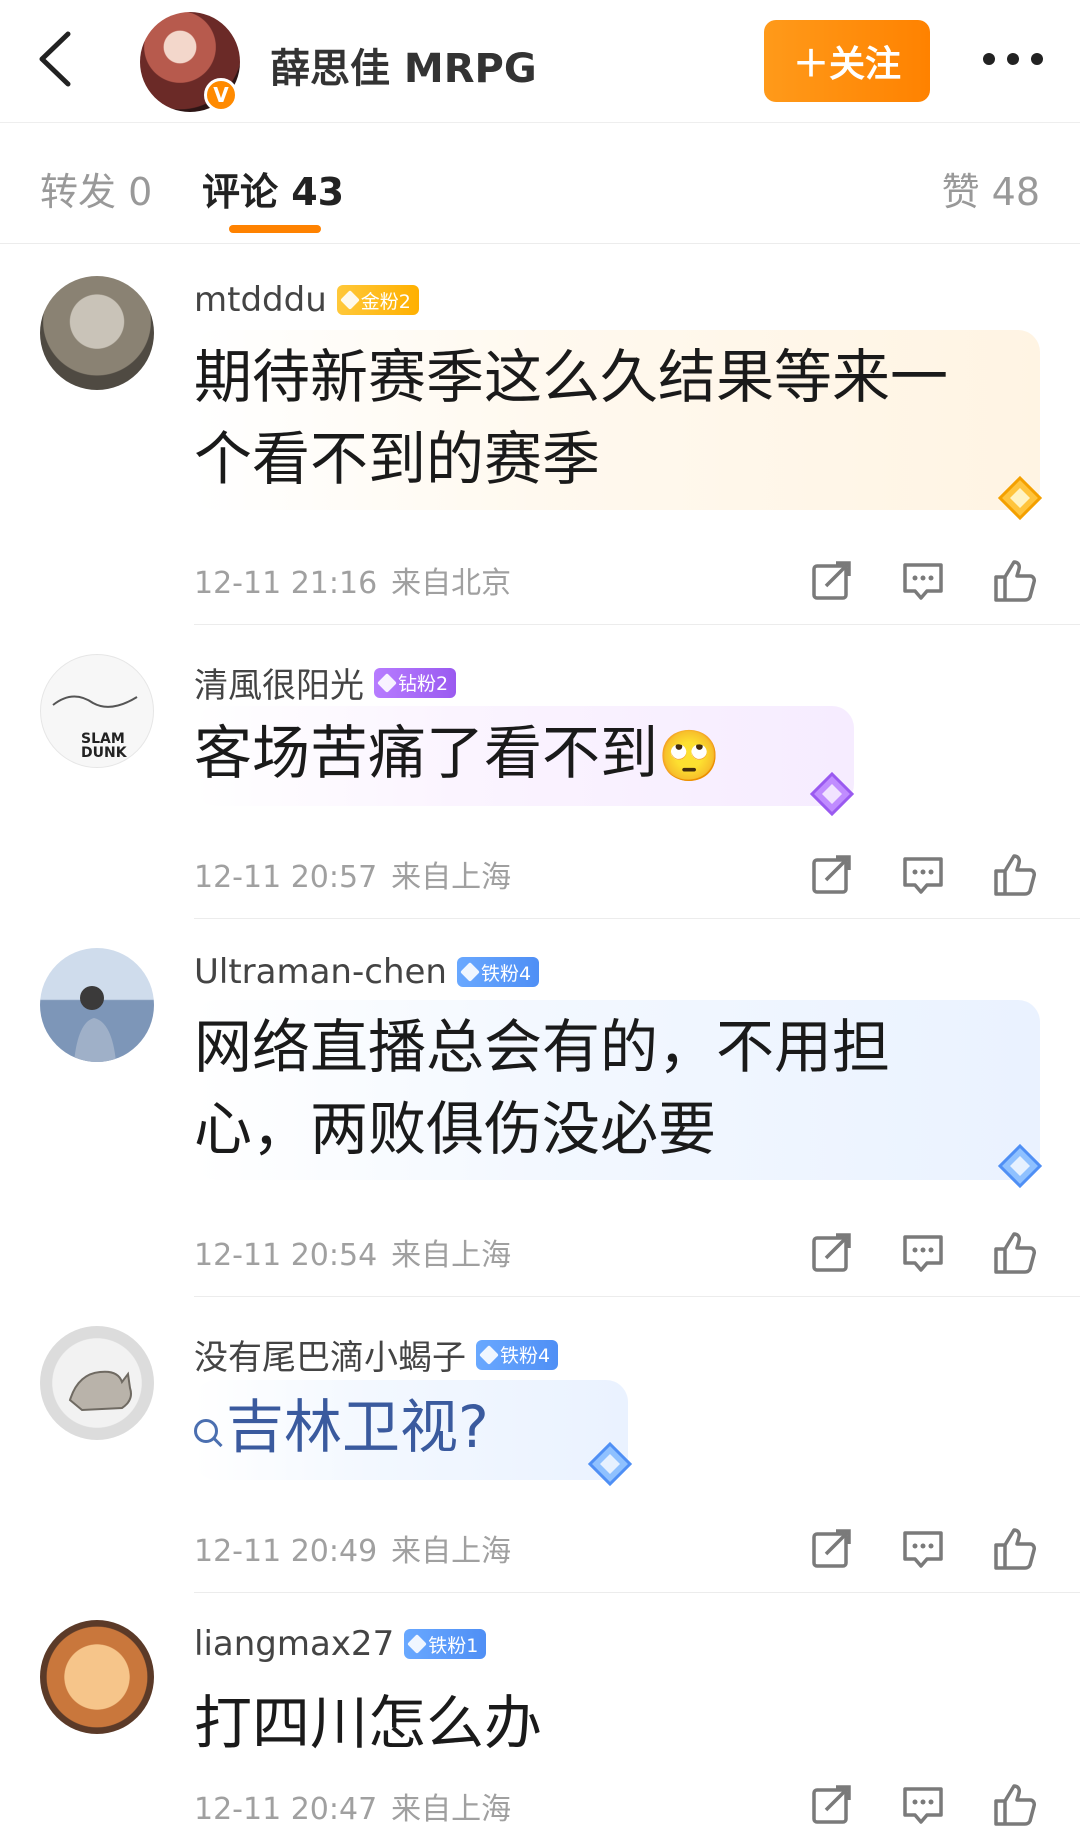  Describe the element at coordinates (415, 682) in the screenshot. I see `fan-badge: 钻粉2` at that location.